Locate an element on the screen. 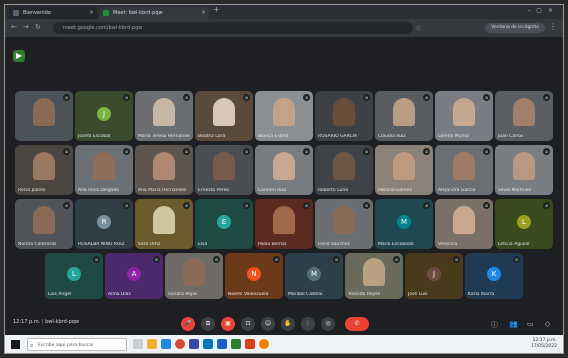 This screenshot has width=568, height=358. participant-tile: ⊘ Blanca Estela is located at coordinates (284, 116).